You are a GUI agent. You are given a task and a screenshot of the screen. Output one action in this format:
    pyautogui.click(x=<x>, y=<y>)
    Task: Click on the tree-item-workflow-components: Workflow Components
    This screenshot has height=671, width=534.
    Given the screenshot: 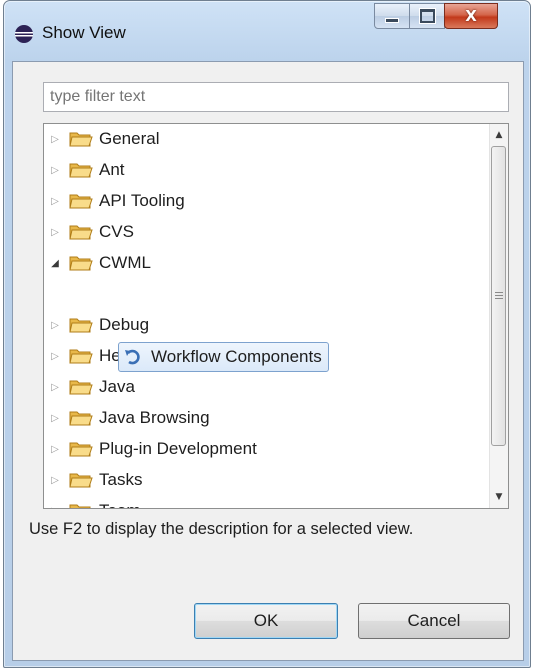 What is the action you would take?
    pyautogui.click(x=223, y=357)
    